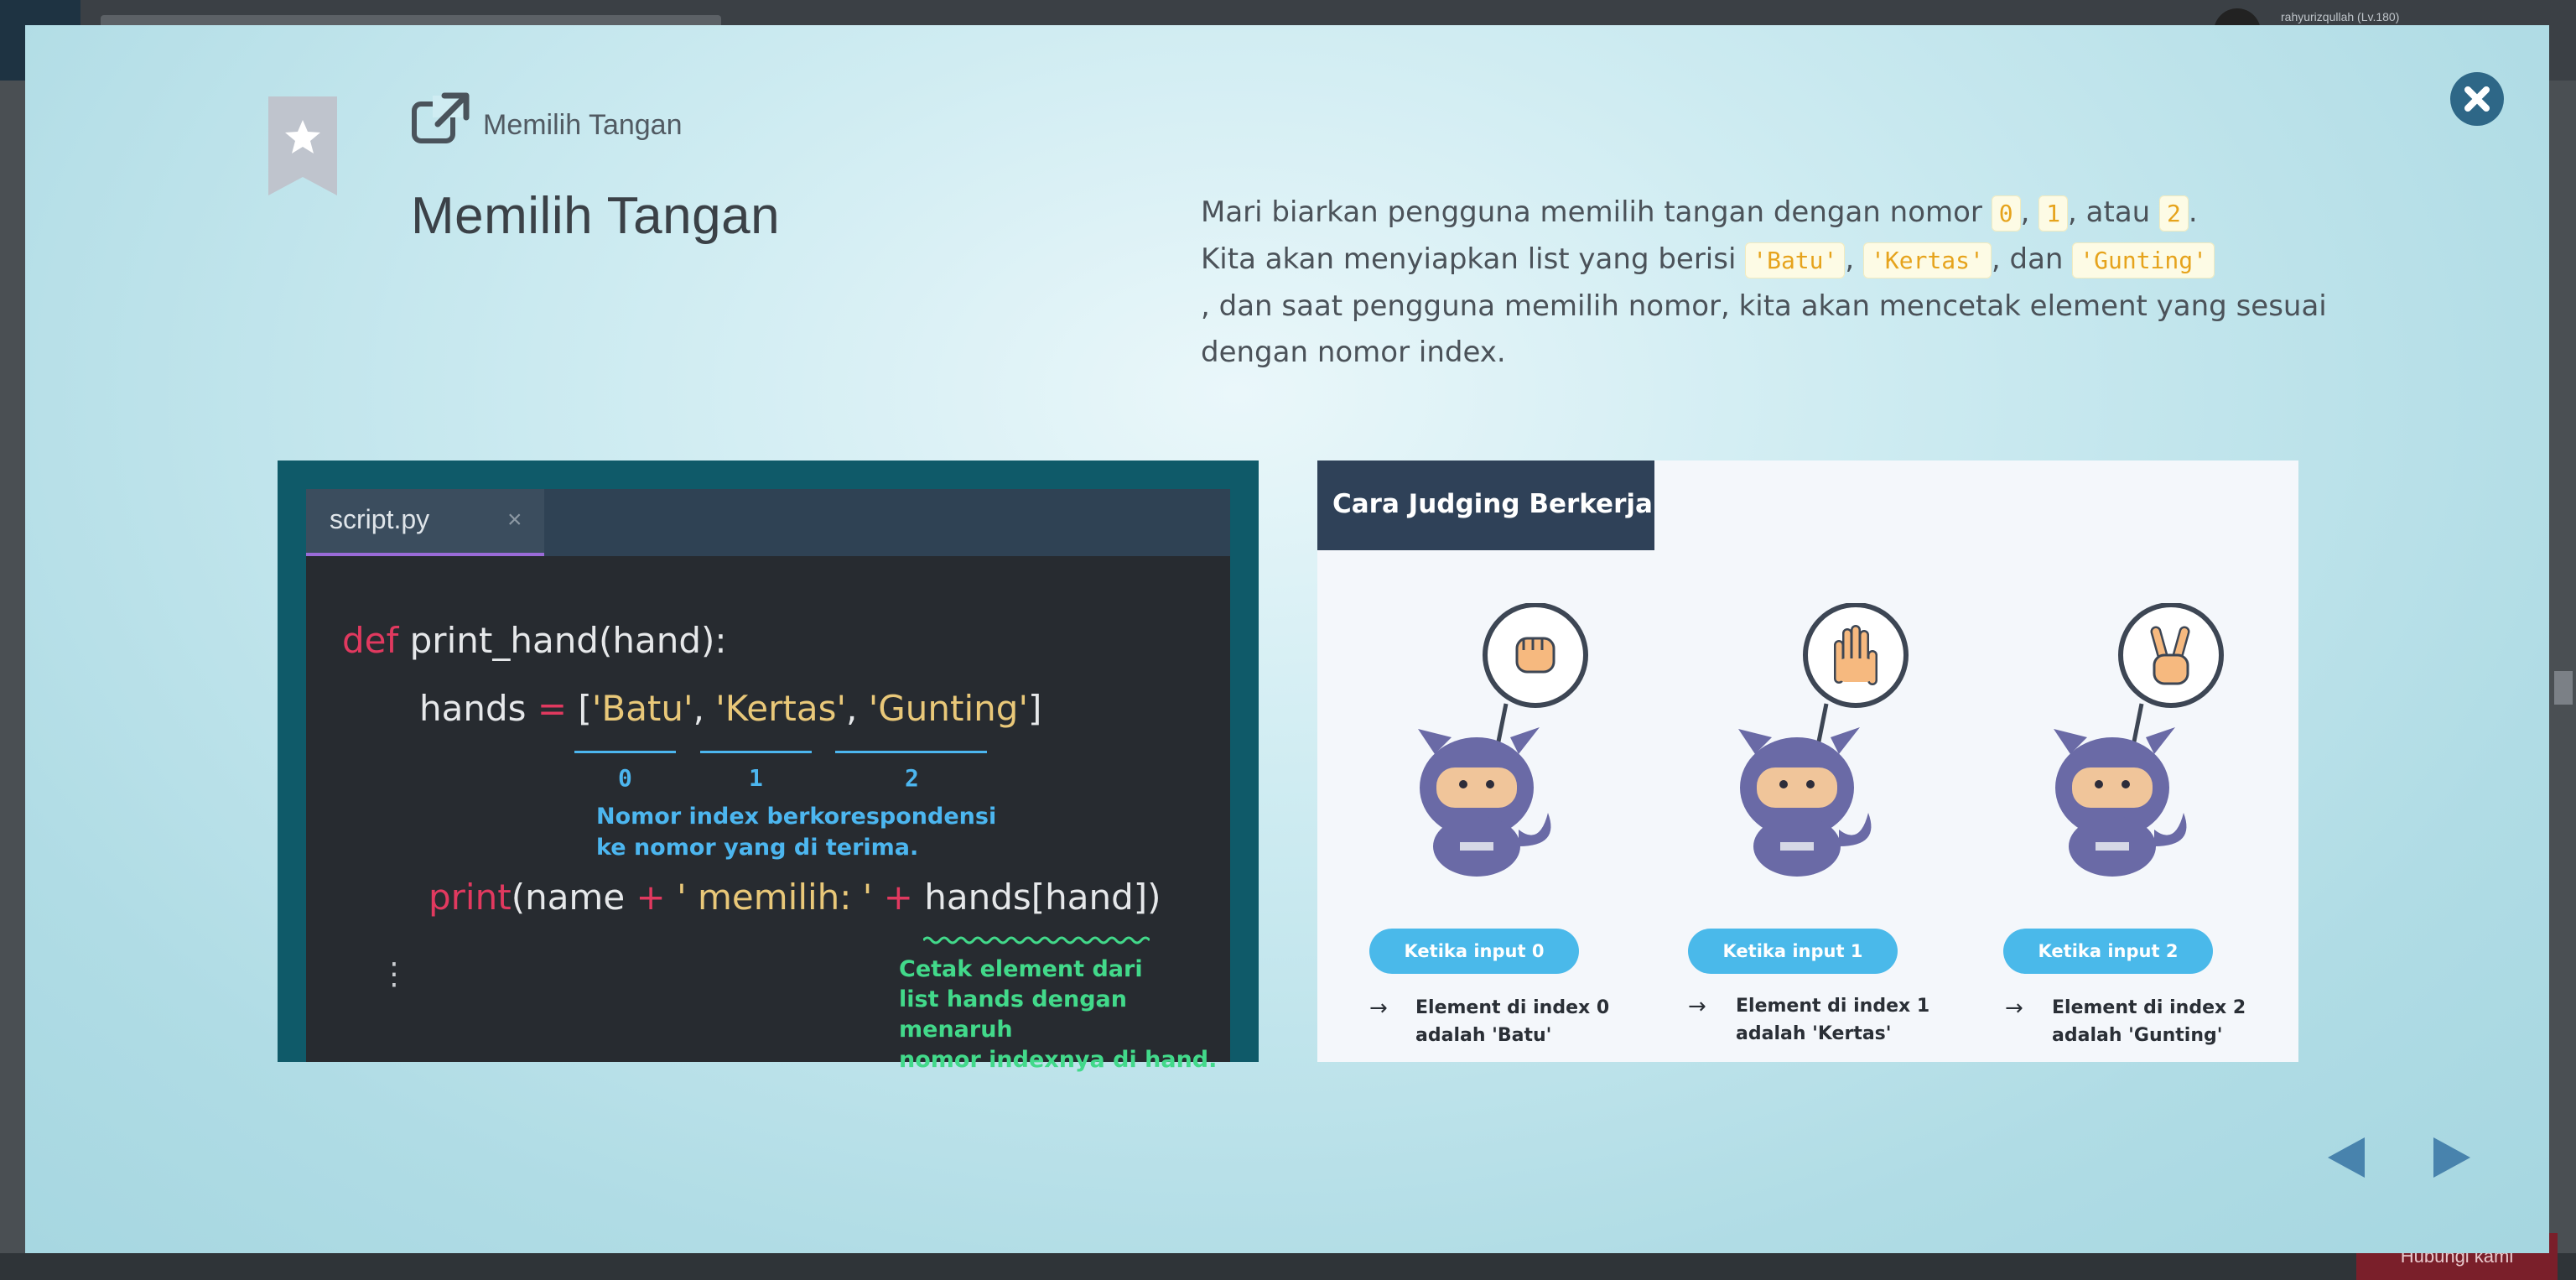 This screenshot has width=2576, height=1280. What do you see at coordinates (1021, 969) in the screenshot?
I see `note-line: Cetak element dari` at bounding box center [1021, 969].